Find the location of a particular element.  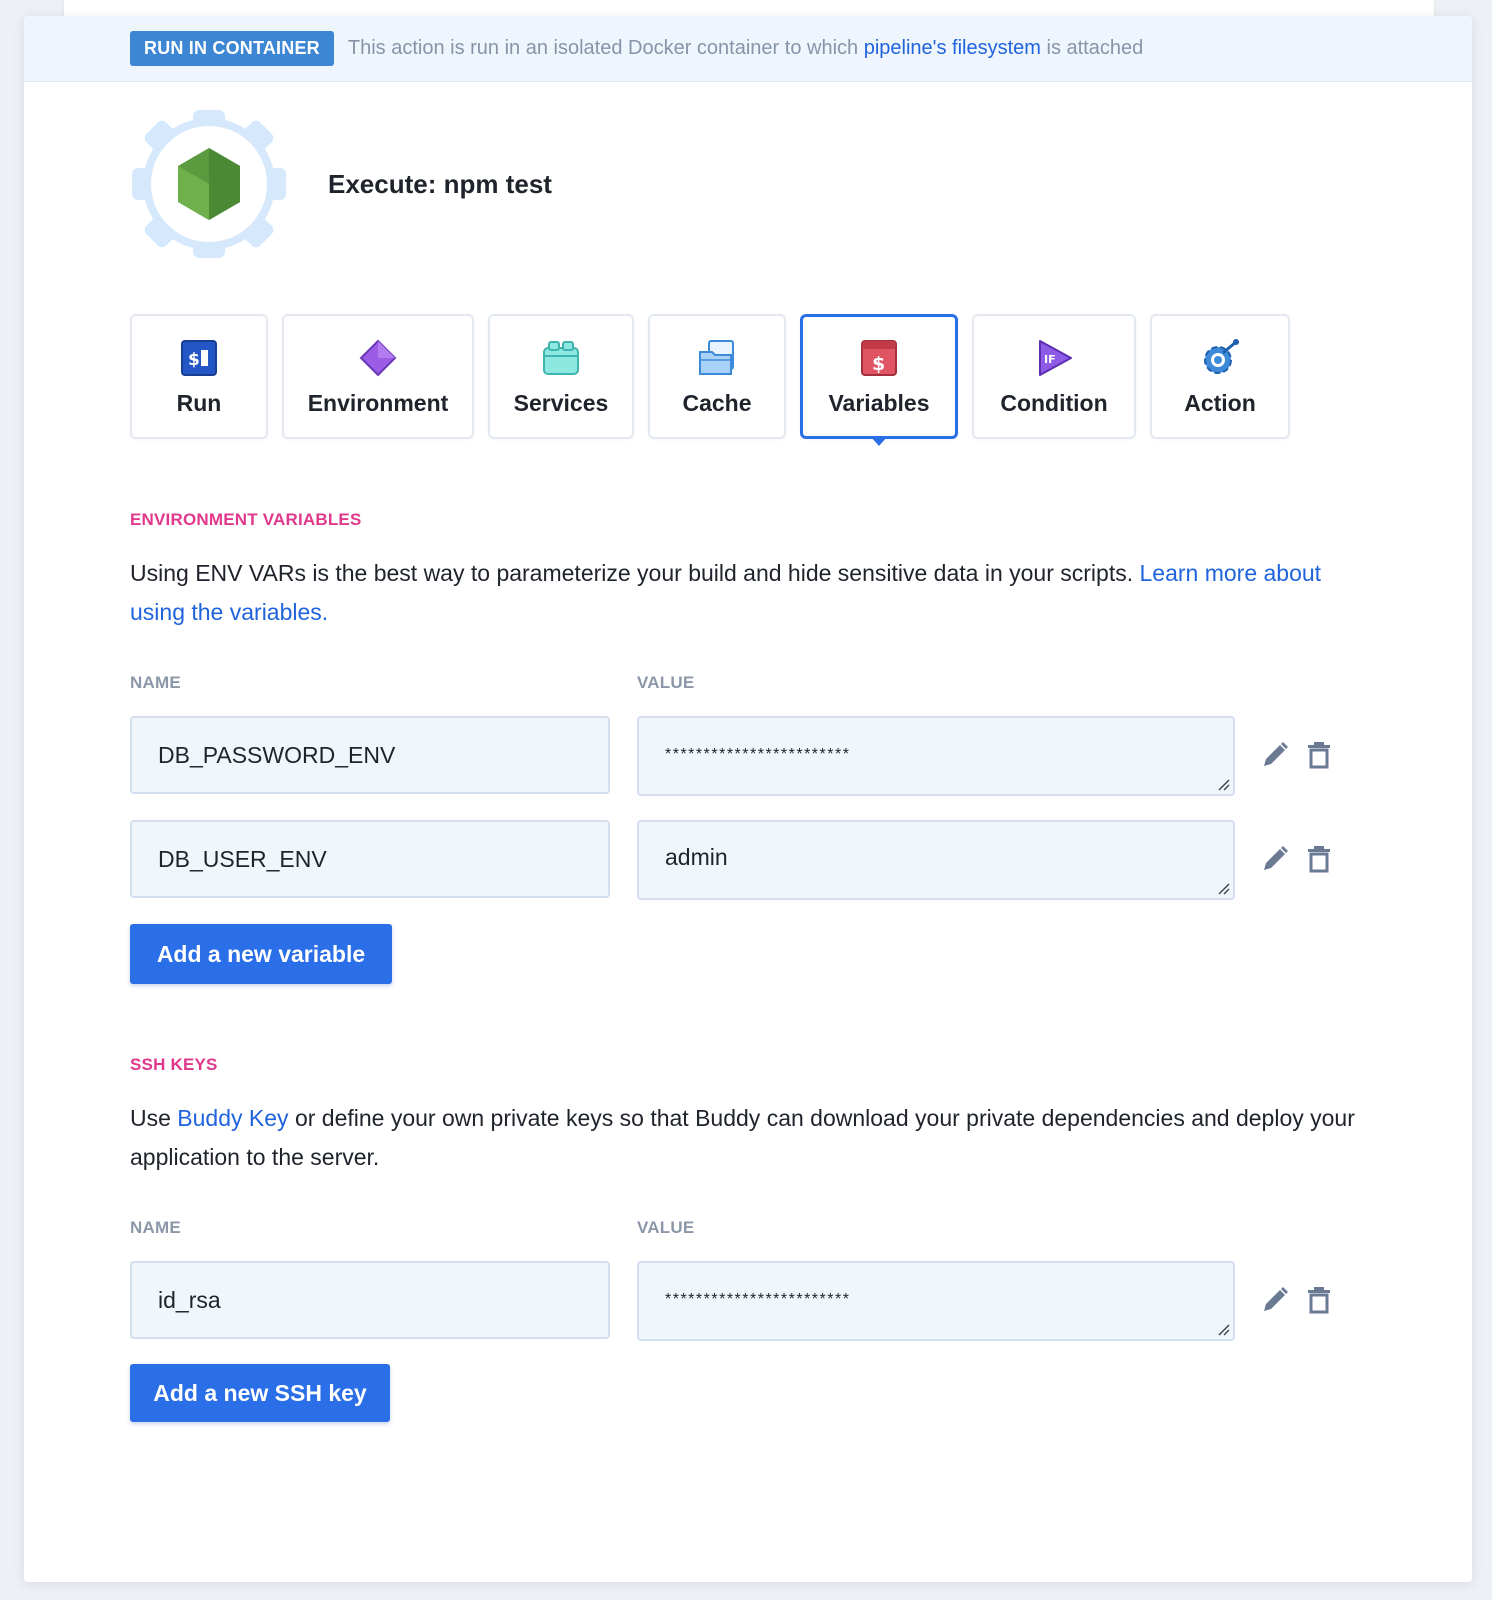

env-name-field: DB_USER_ENV is located at coordinates (370, 859).